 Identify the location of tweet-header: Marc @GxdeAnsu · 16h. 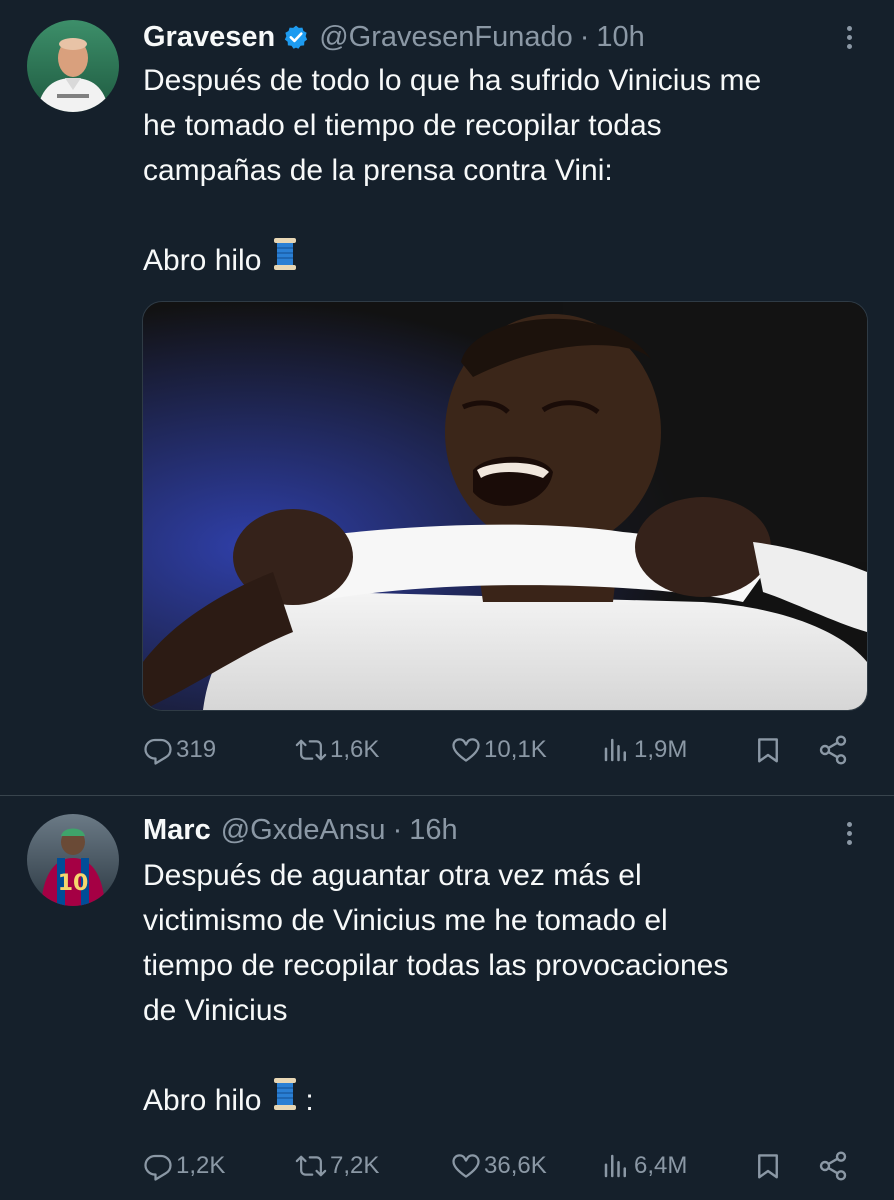
(483, 830).